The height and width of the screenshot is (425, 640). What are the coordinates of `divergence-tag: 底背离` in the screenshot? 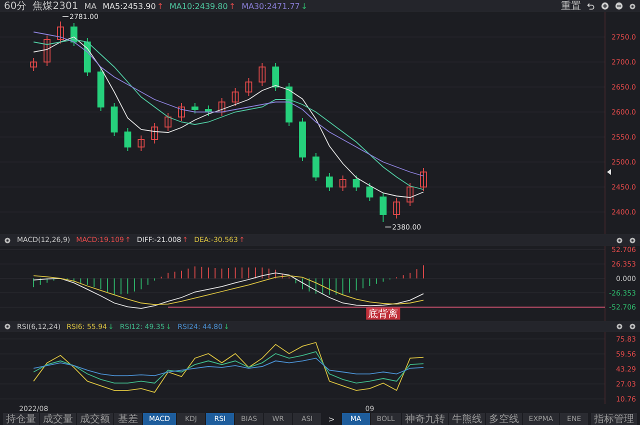 It's located at (383, 314).